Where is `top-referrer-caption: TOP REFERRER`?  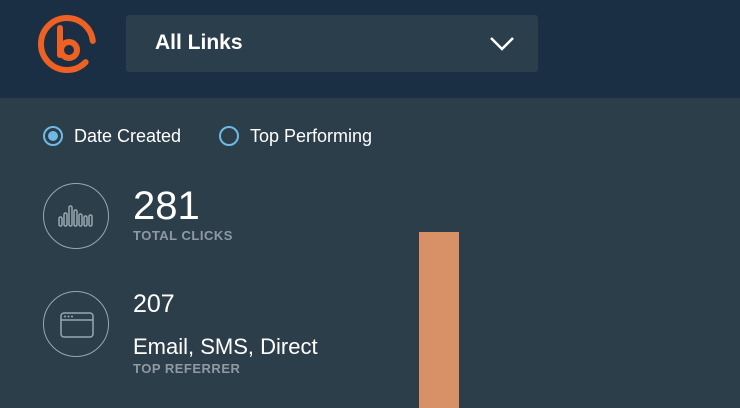 top-referrer-caption: TOP REFERRER is located at coordinates (187, 368).